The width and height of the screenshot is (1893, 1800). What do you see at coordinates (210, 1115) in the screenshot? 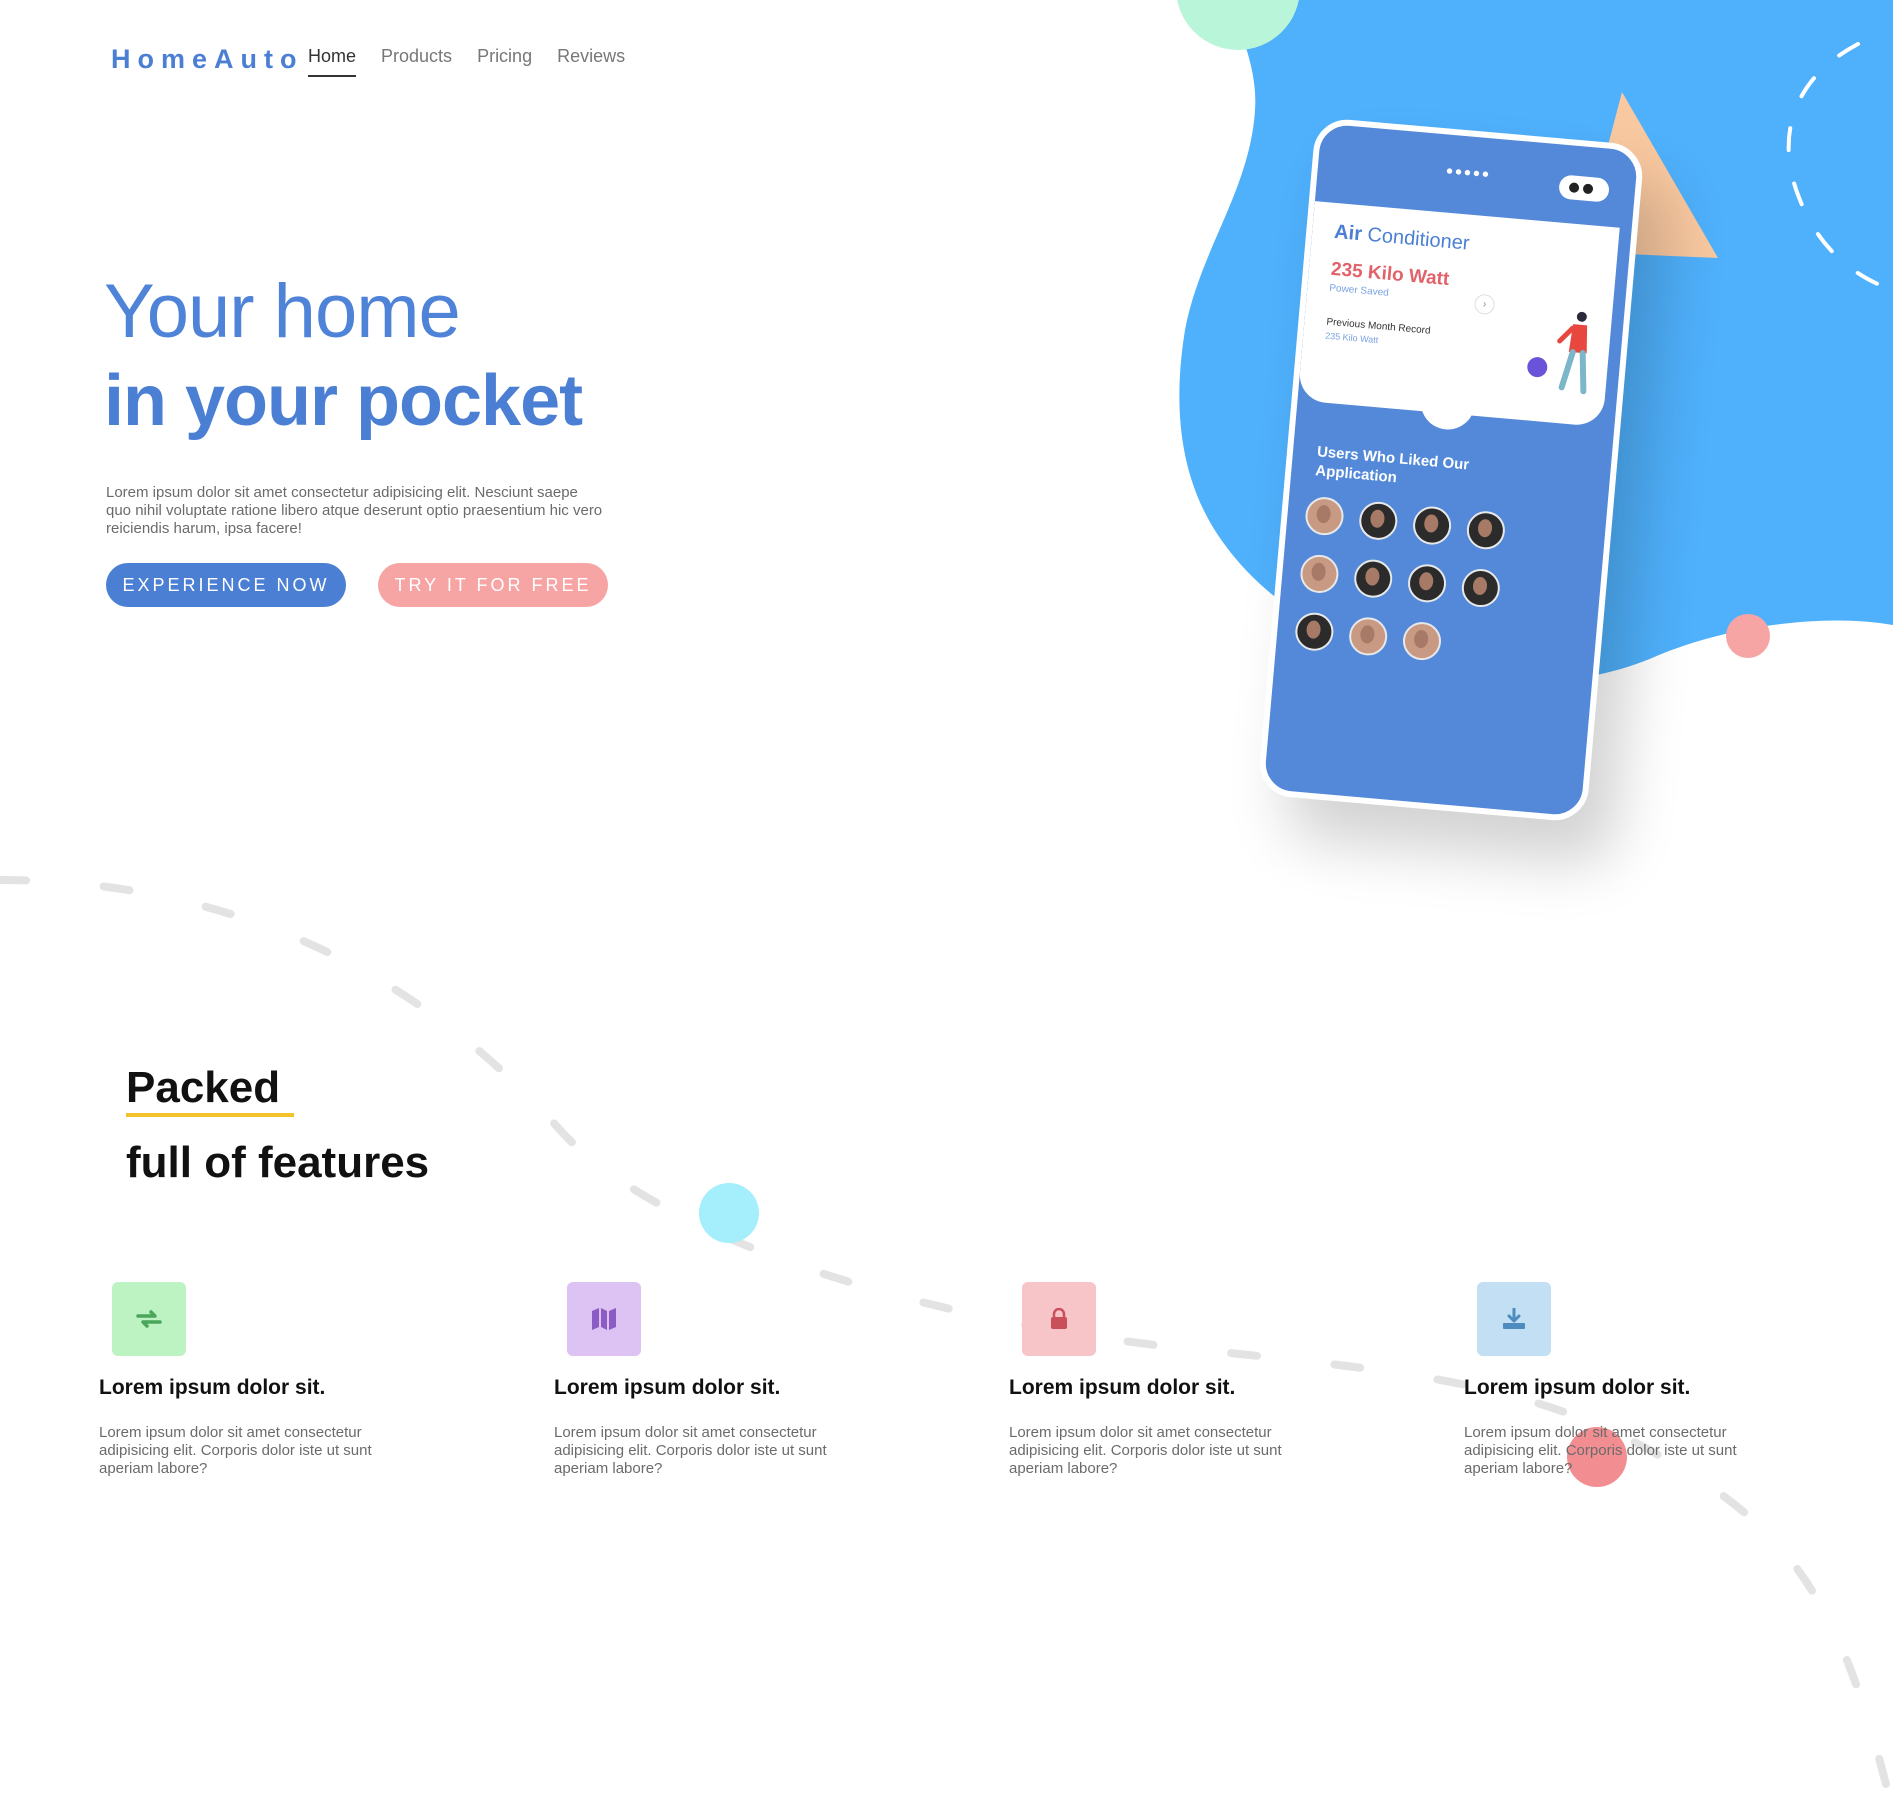
I see `heading-underline` at bounding box center [210, 1115].